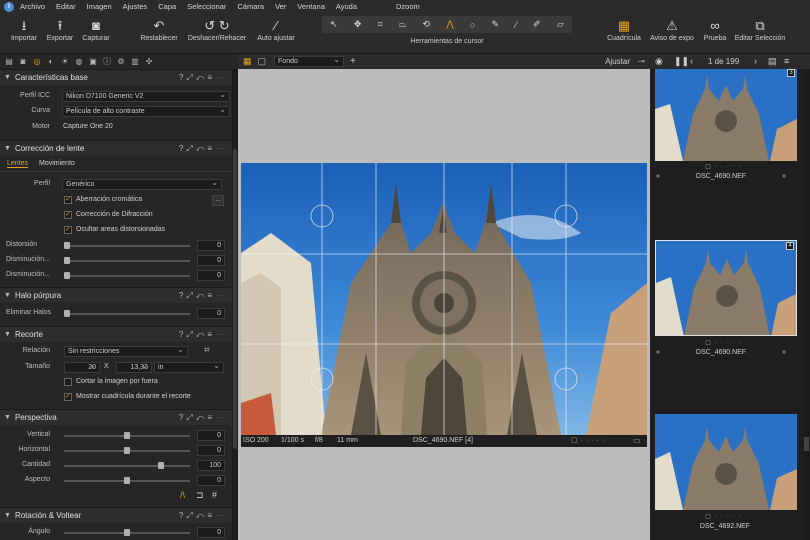 The height and width of the screenshot is (540, 810). I want to click on icc-profile-select: Nikon D7100 Generic V2, so click(146, 96).